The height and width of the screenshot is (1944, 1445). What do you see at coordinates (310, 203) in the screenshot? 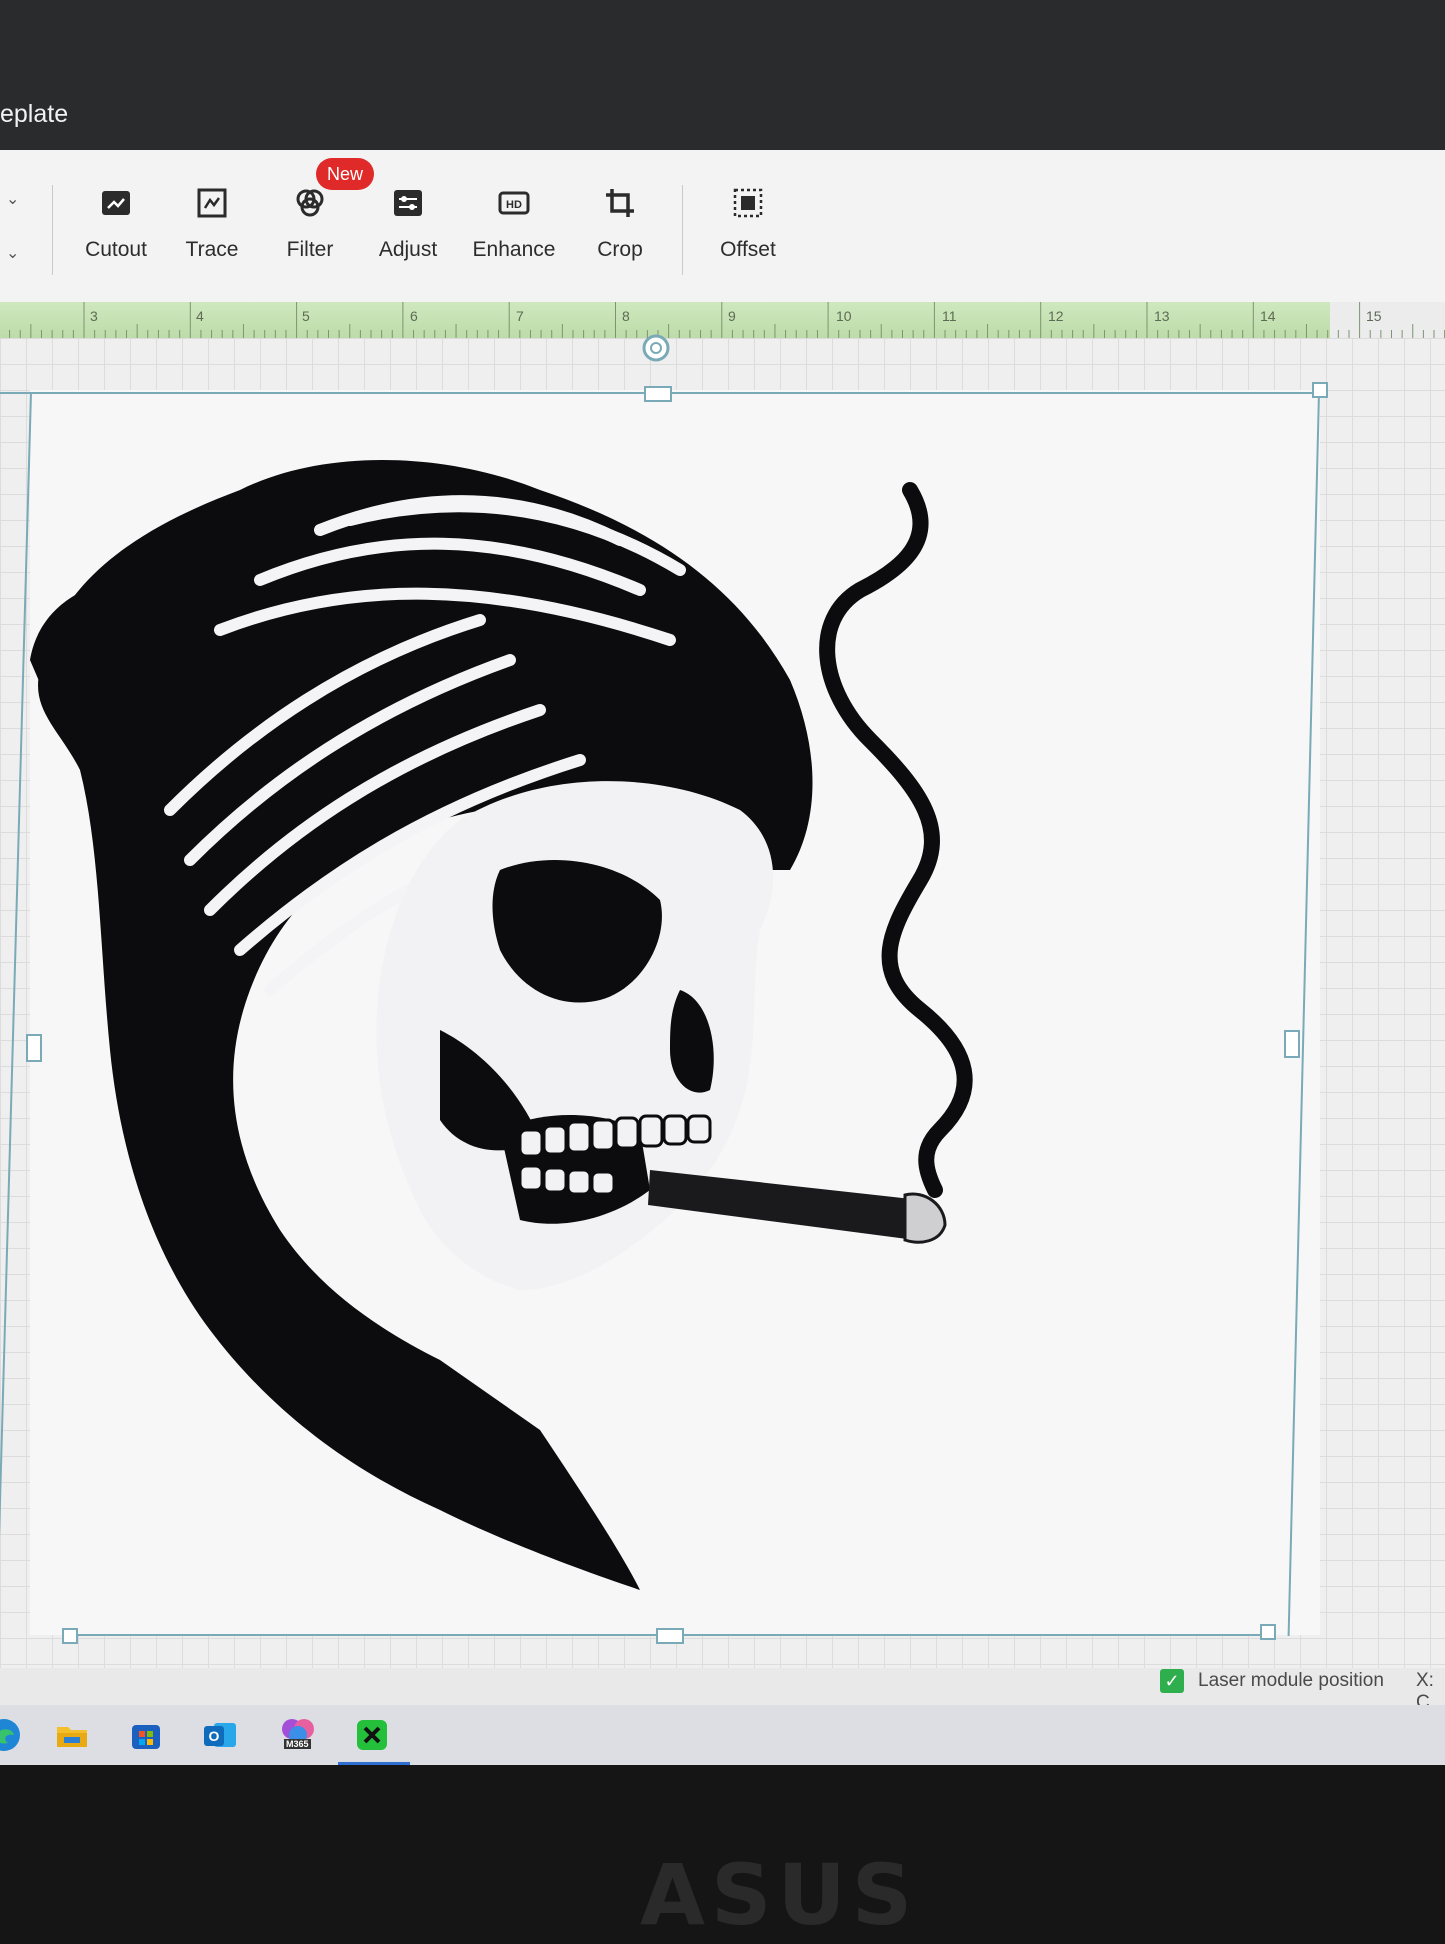
I see `filter-icon` at bounding box center [310, 203].